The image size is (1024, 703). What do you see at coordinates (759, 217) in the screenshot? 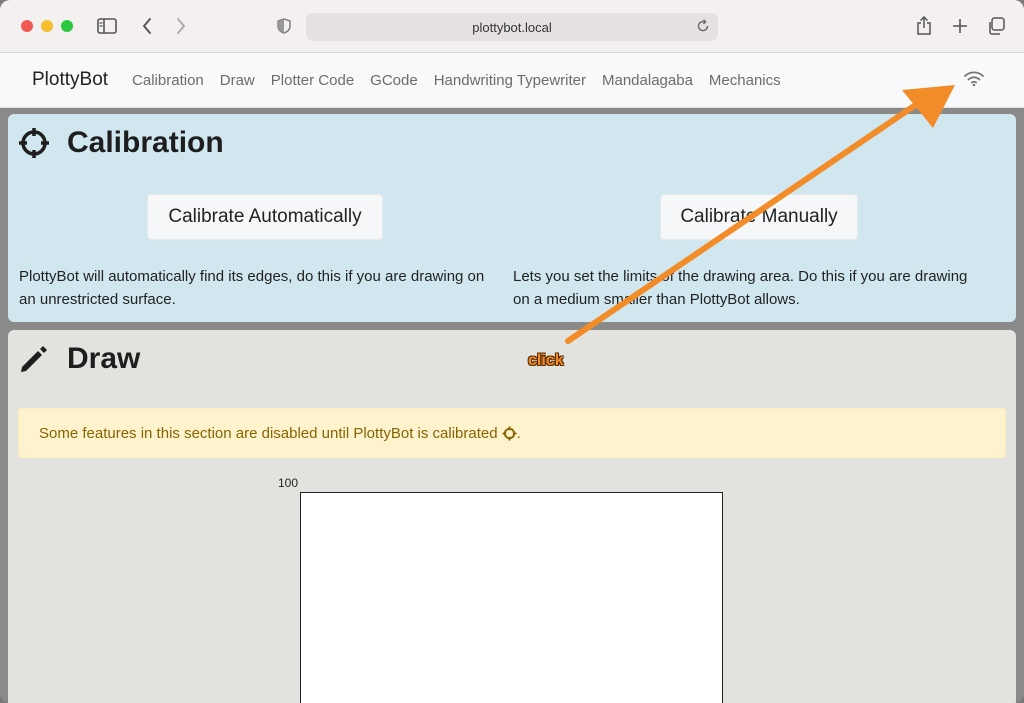
I see `calibrate-manually-button: Calibrate Manually` at bounding box center [759, 217].